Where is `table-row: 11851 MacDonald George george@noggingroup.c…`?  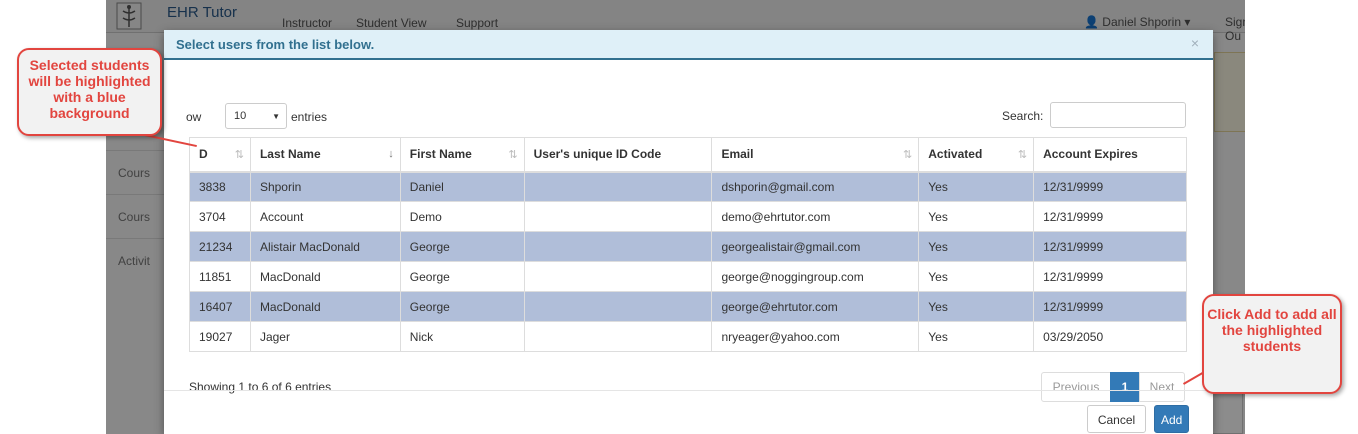
table-row: 11851 MacDonald George george@noggingroup.c… is located at coordinates (688, 276).